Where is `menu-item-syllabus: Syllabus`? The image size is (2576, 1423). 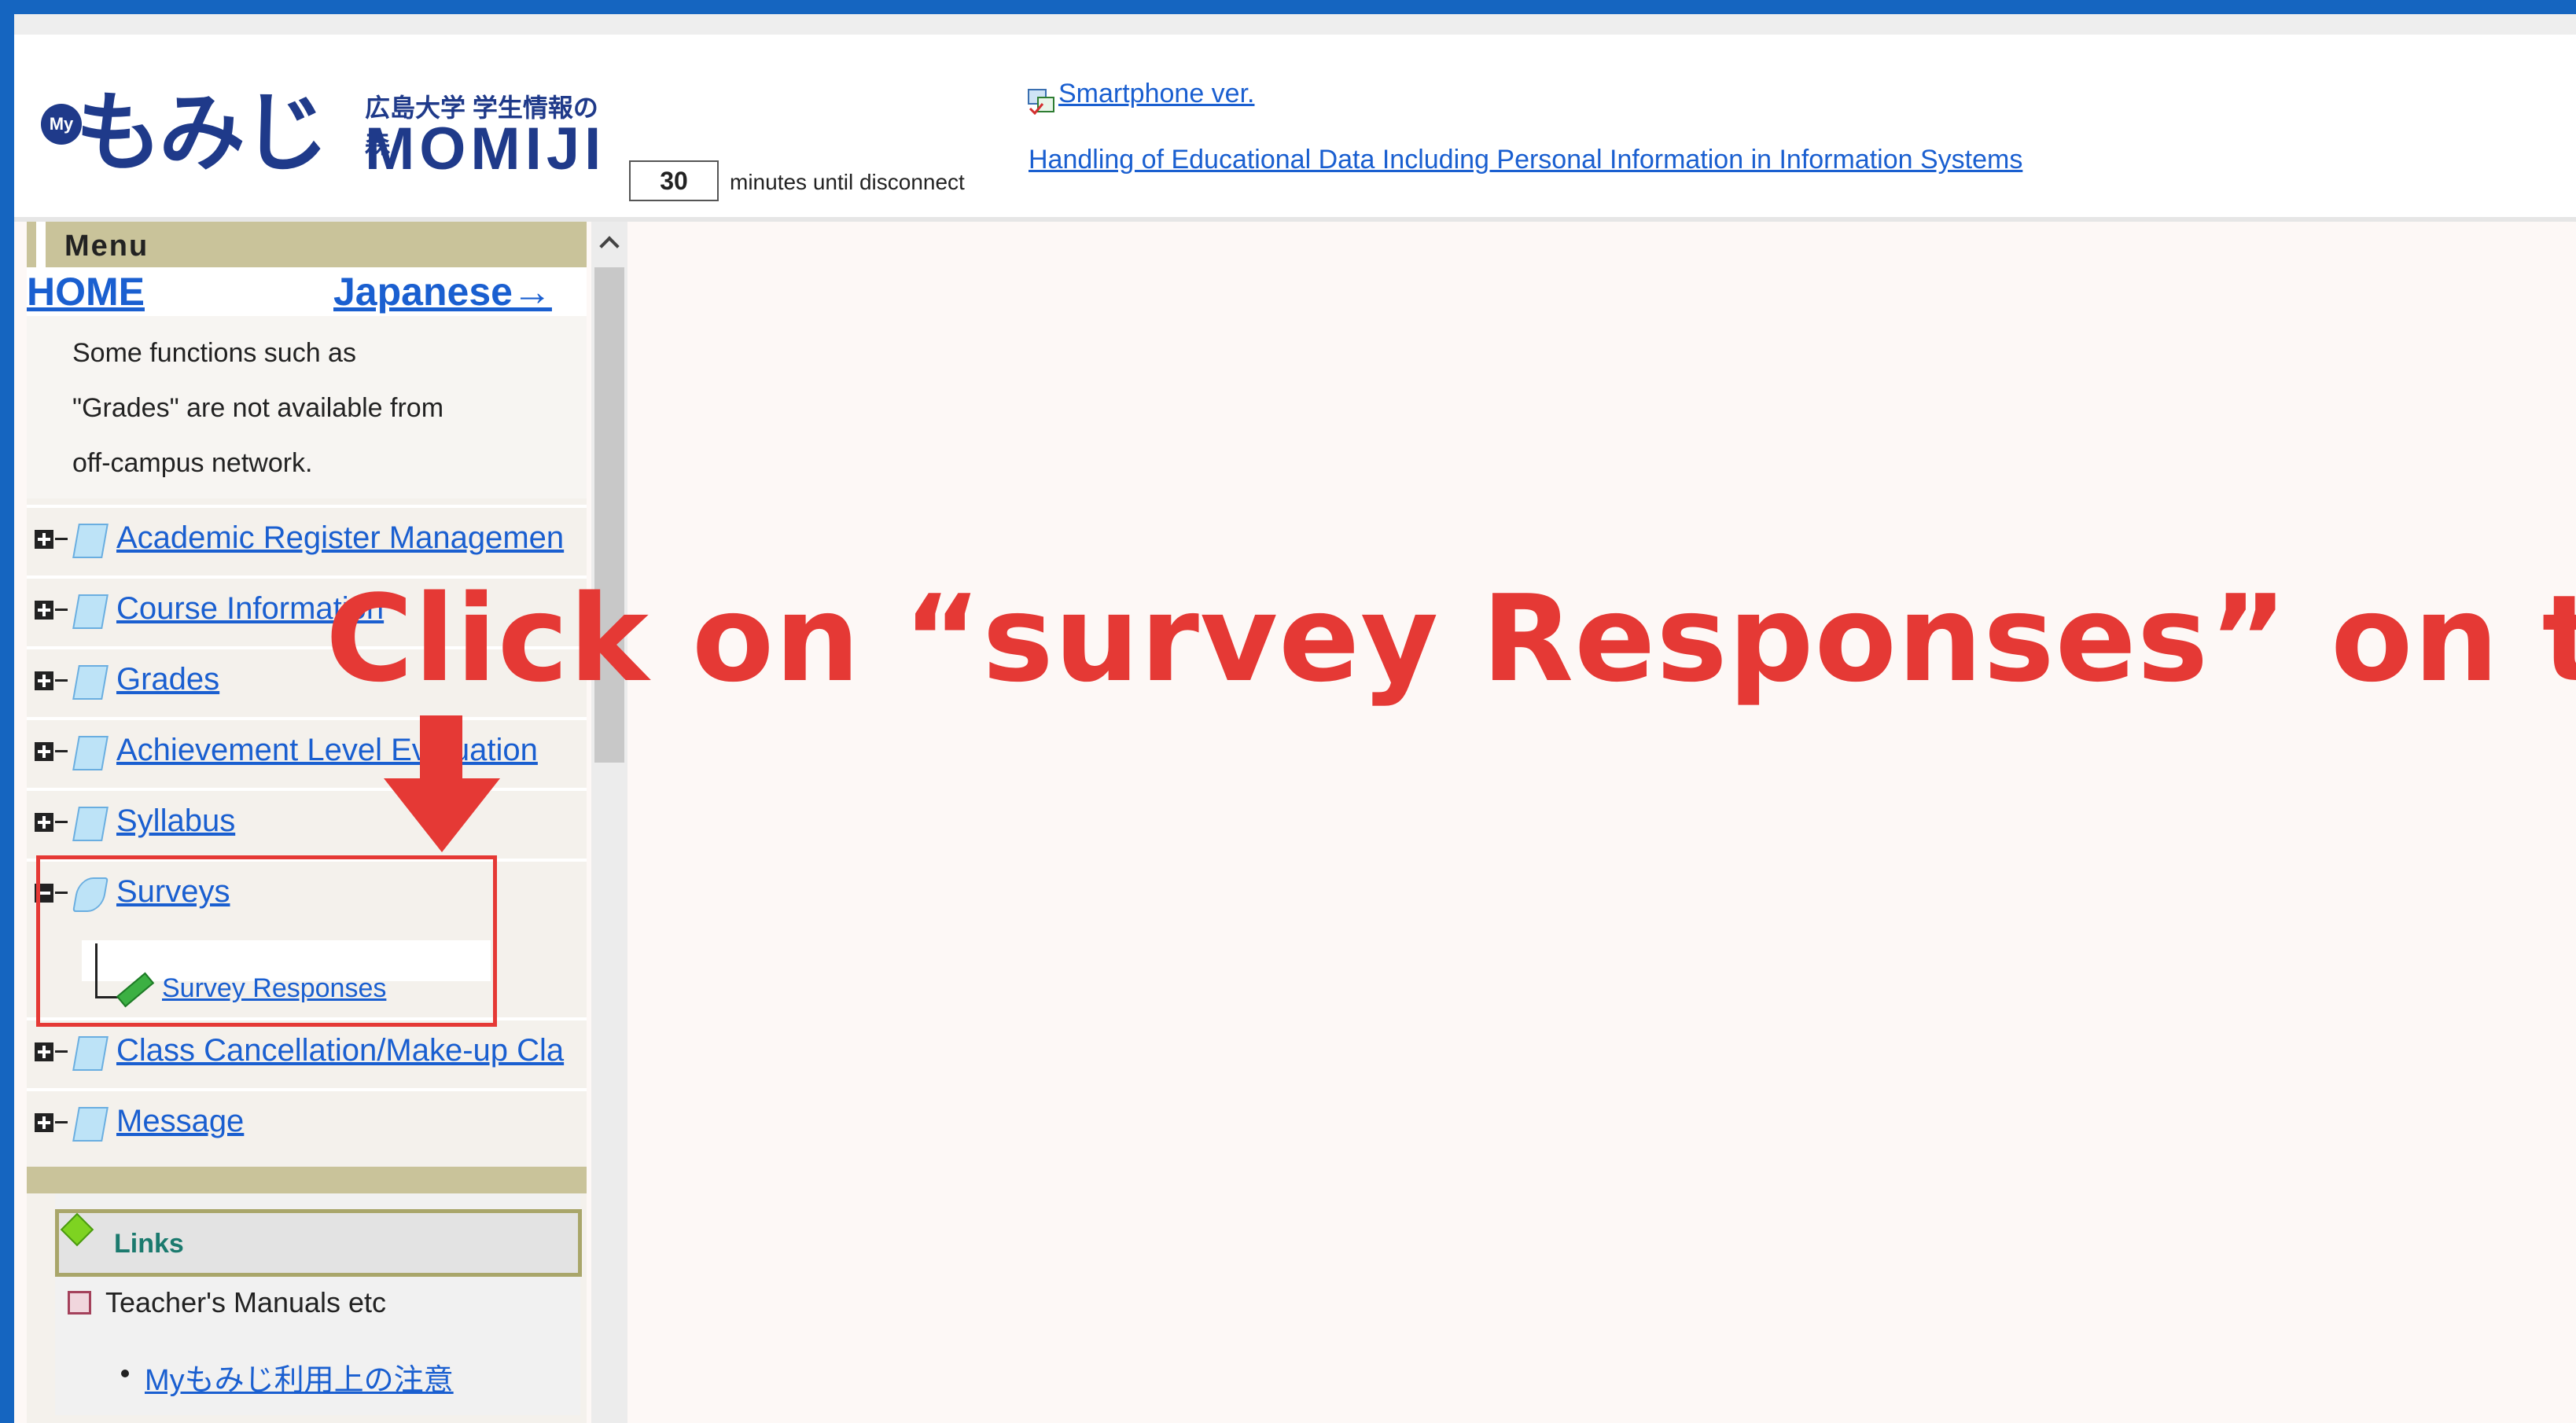 menu-item-syllabus: Syllabus is located at coordinates (307, 823).